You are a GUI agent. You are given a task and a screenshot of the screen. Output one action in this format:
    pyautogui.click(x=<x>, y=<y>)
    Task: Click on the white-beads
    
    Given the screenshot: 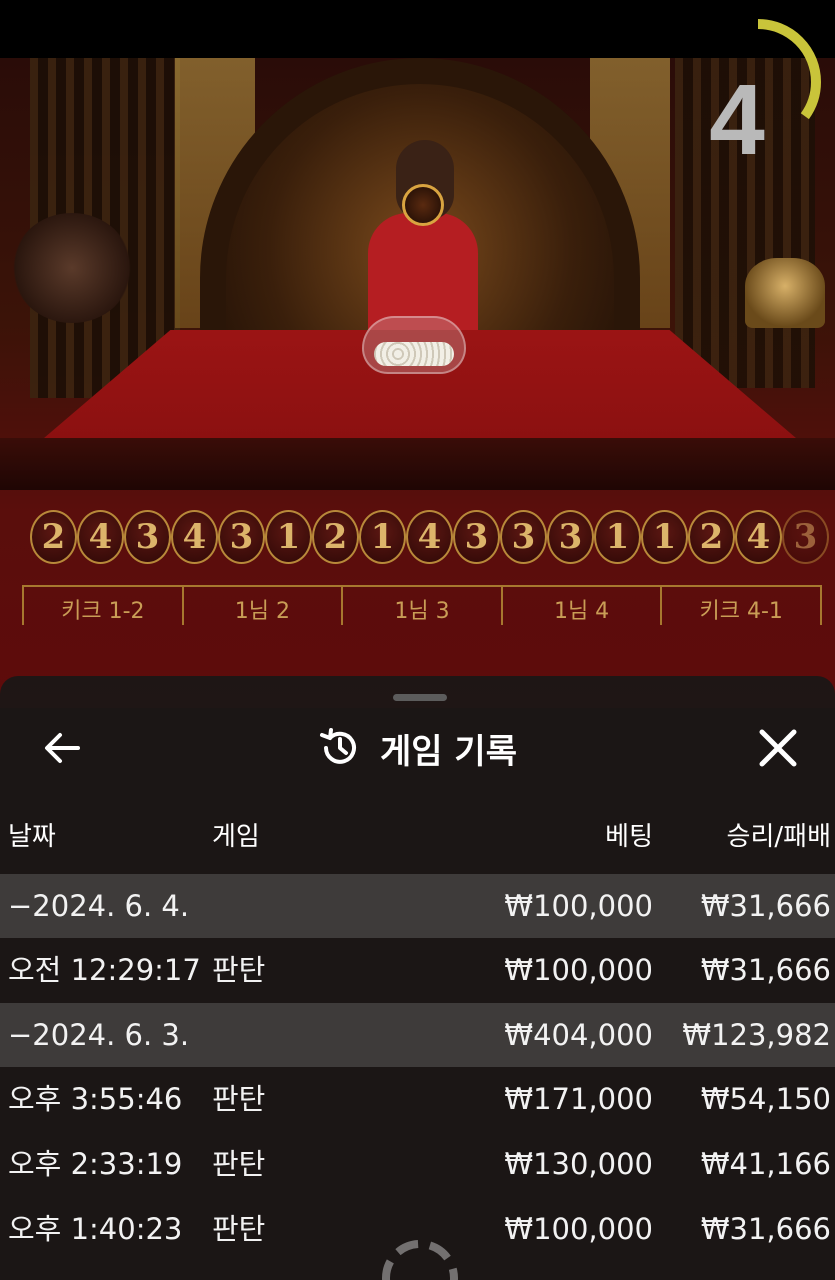 What is the action you would take?
    pyautogui.click(x=414, y=354)
    